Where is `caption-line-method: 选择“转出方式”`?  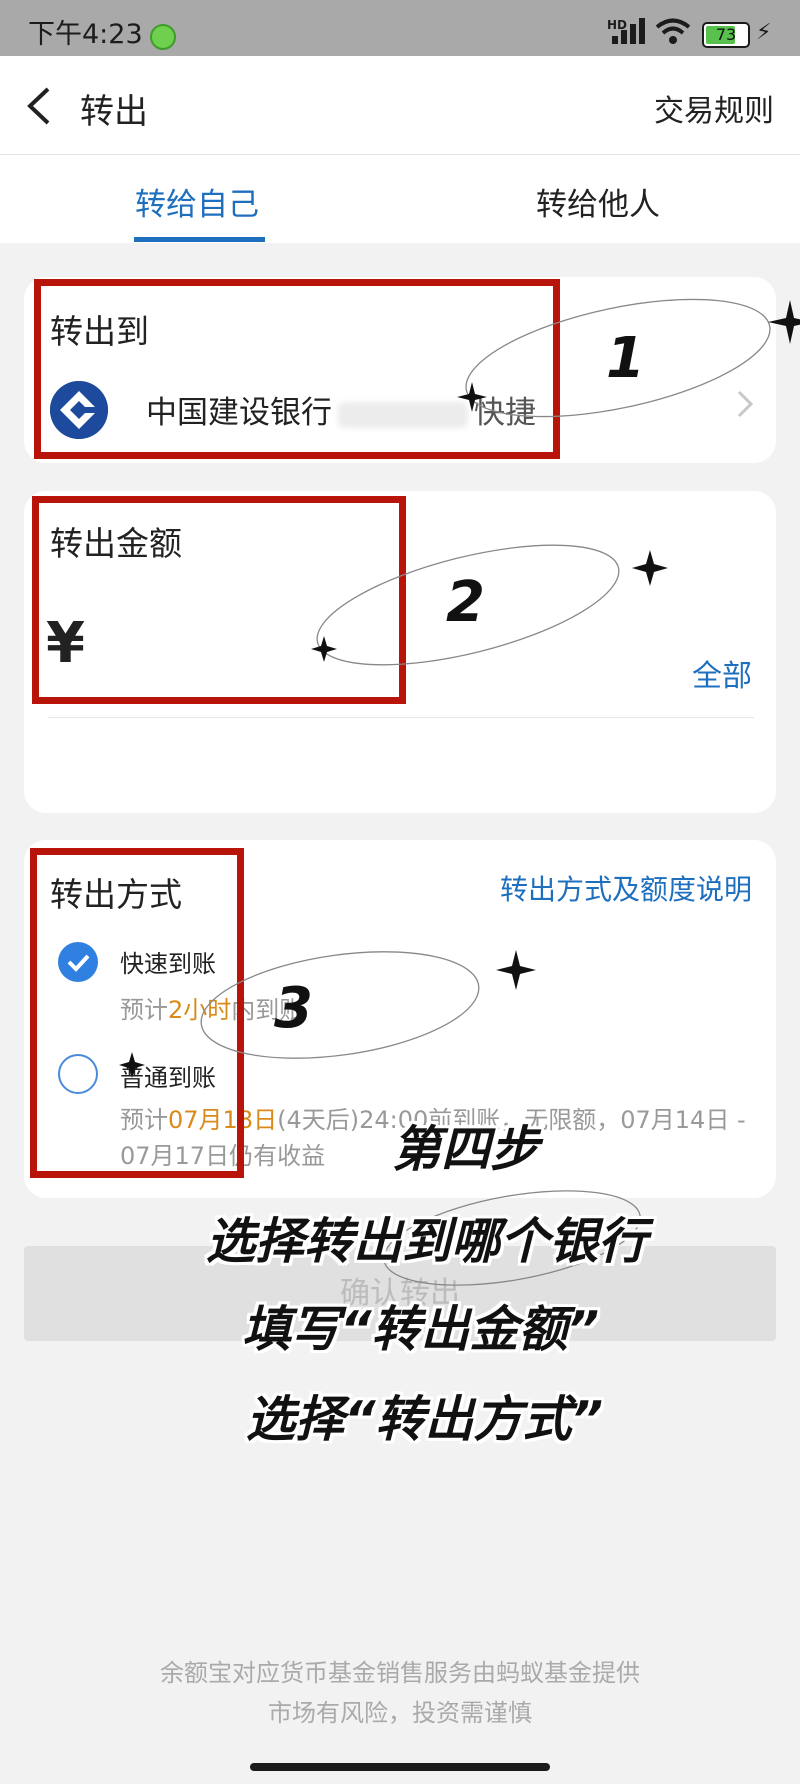 caption-line-method: 选择“转出方式” is located at coordinates (425, 1419).